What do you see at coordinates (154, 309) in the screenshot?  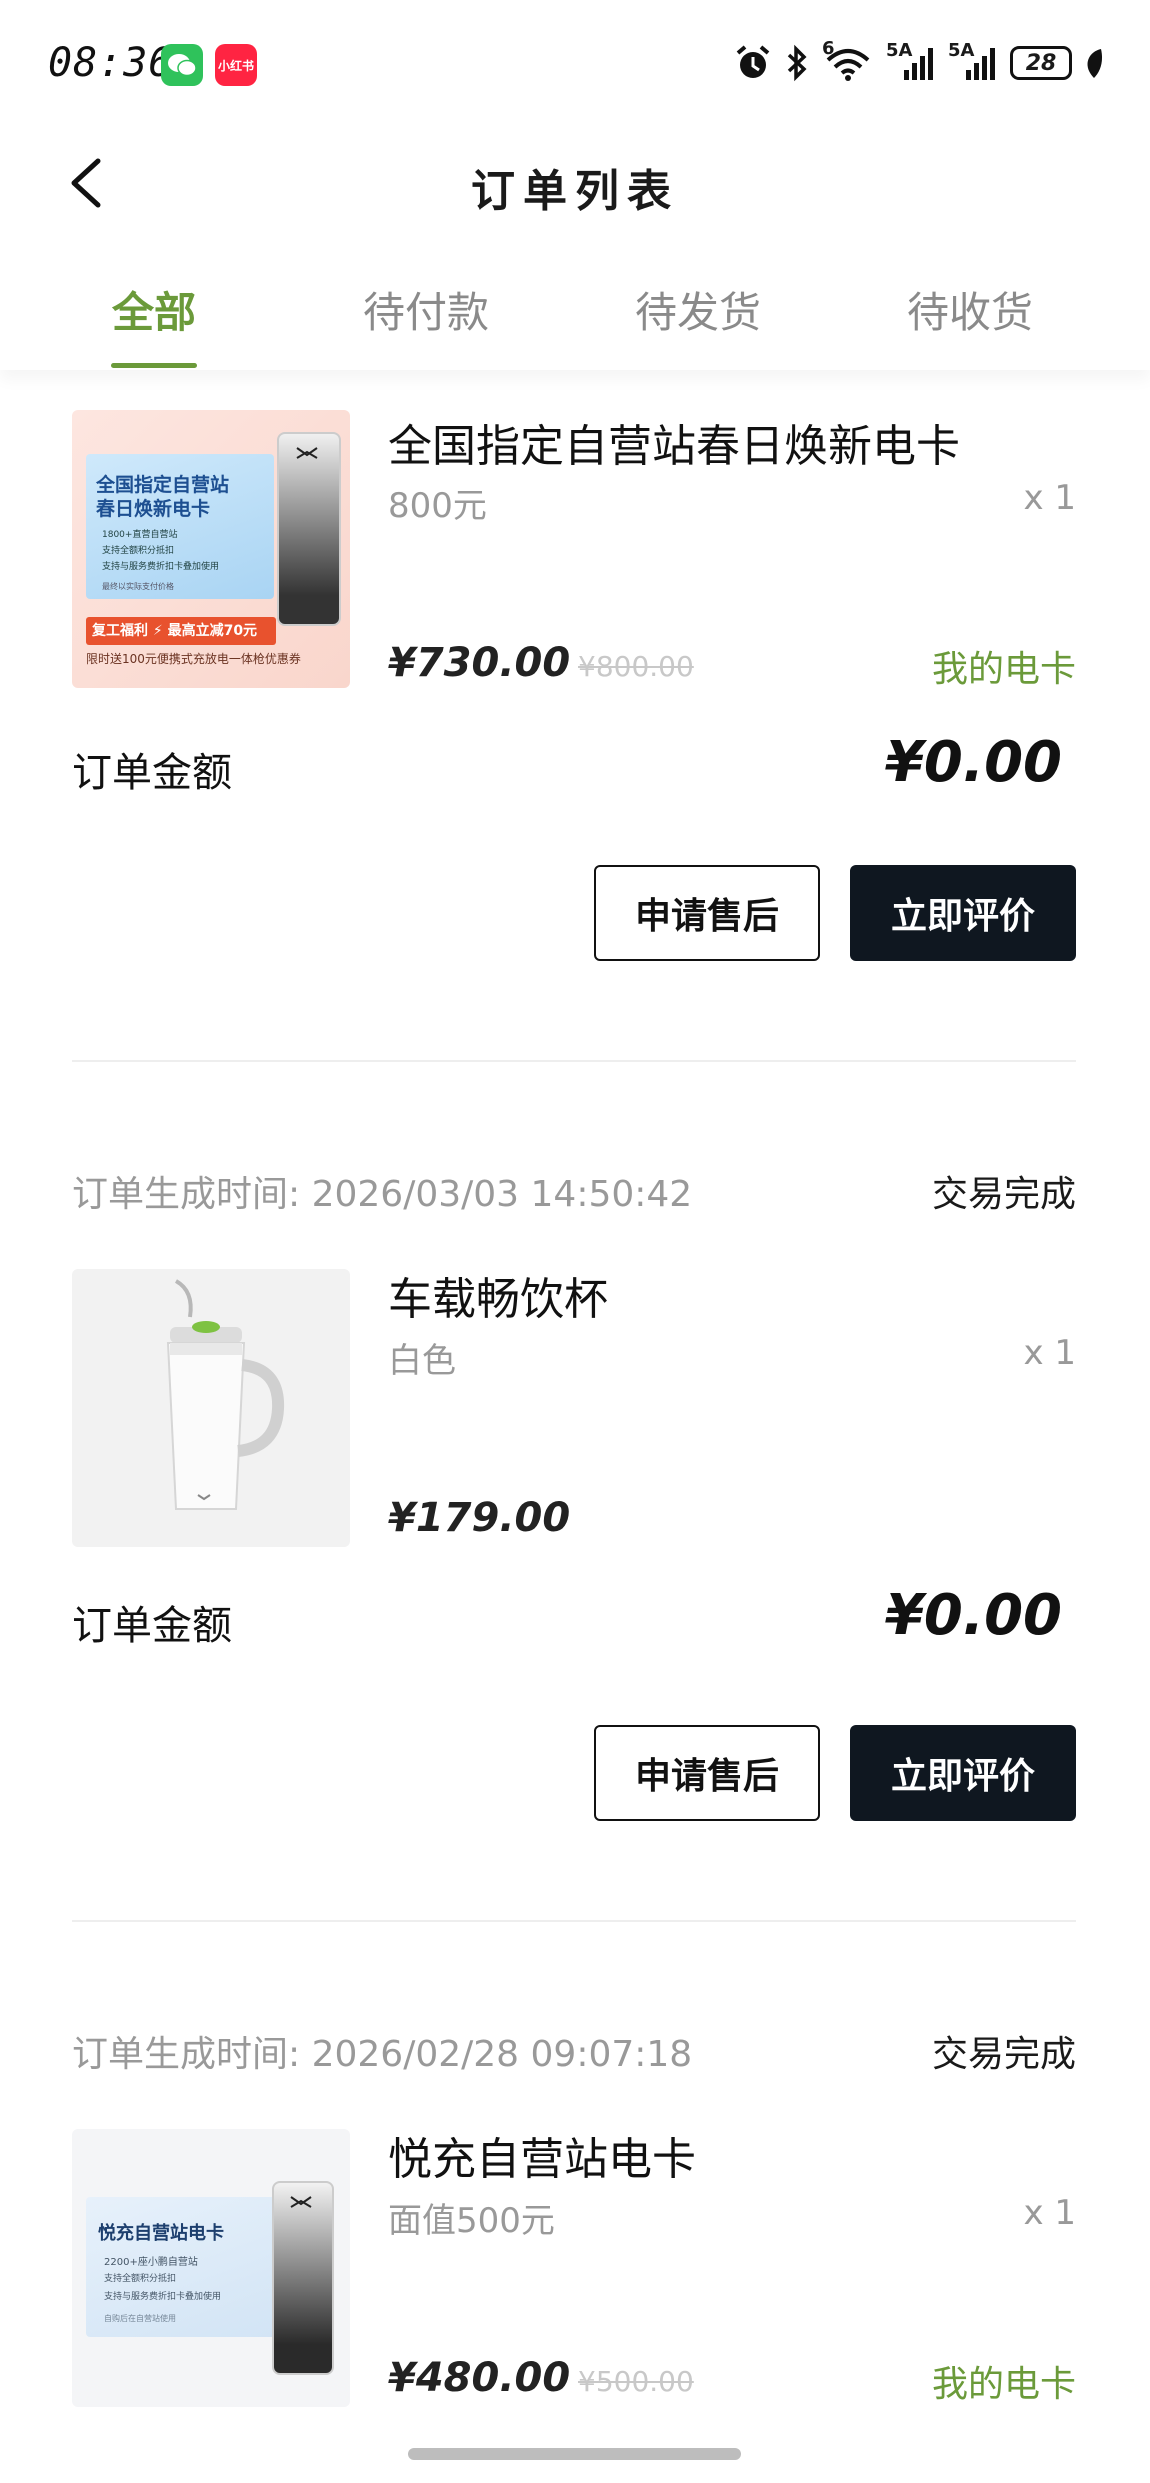 I see `tab-all: 全部` at bounding box center [154, 309].